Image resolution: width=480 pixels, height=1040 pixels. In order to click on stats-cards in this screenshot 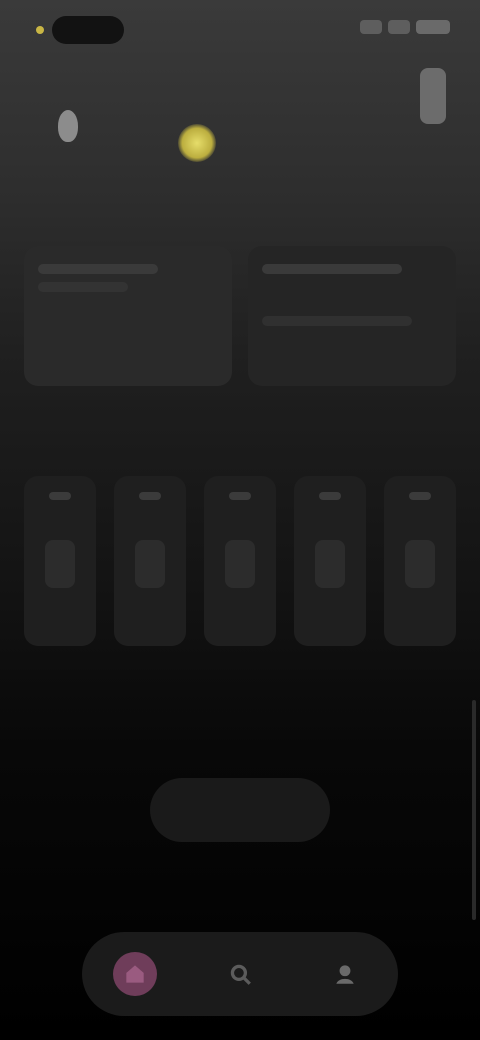, I will do `click(240, 316)`.